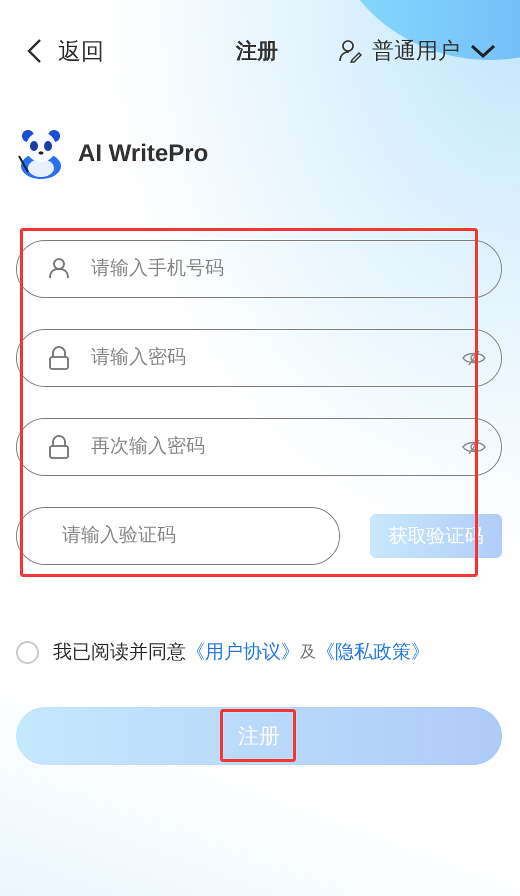 The height and width of the screenshot is (896, 520). What do you see at coordinates (483, 51) in the screenshot?
I see `dropdown-caret-icon` at bounding box center [483, 51].